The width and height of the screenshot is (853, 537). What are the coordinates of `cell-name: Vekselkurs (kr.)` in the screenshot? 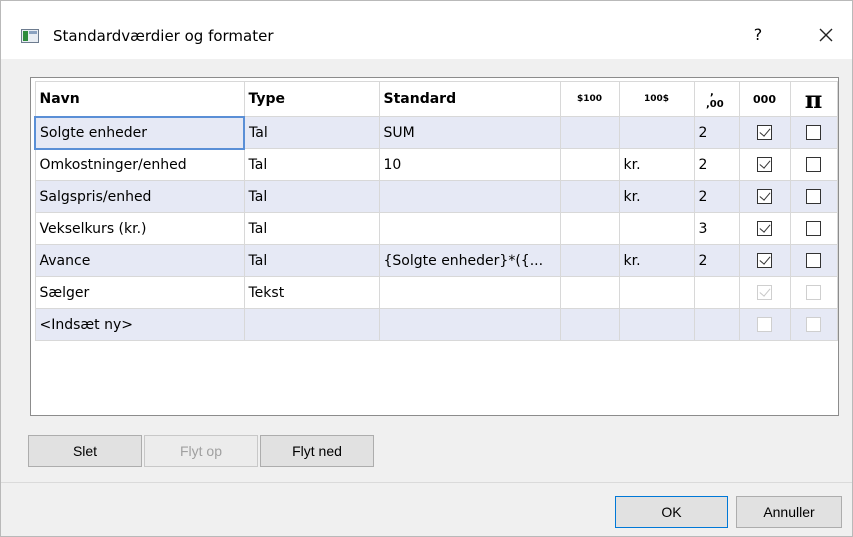 It's located at (139, 228).